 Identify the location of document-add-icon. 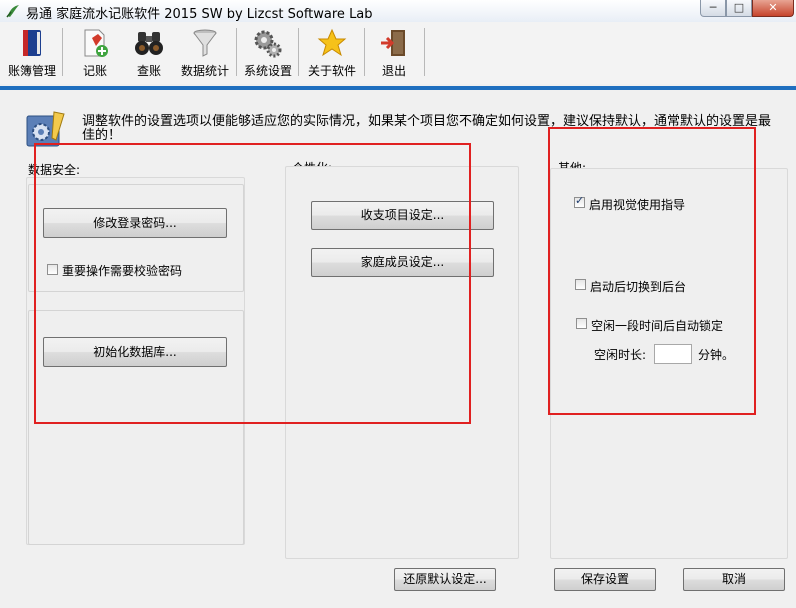
(96, 43).